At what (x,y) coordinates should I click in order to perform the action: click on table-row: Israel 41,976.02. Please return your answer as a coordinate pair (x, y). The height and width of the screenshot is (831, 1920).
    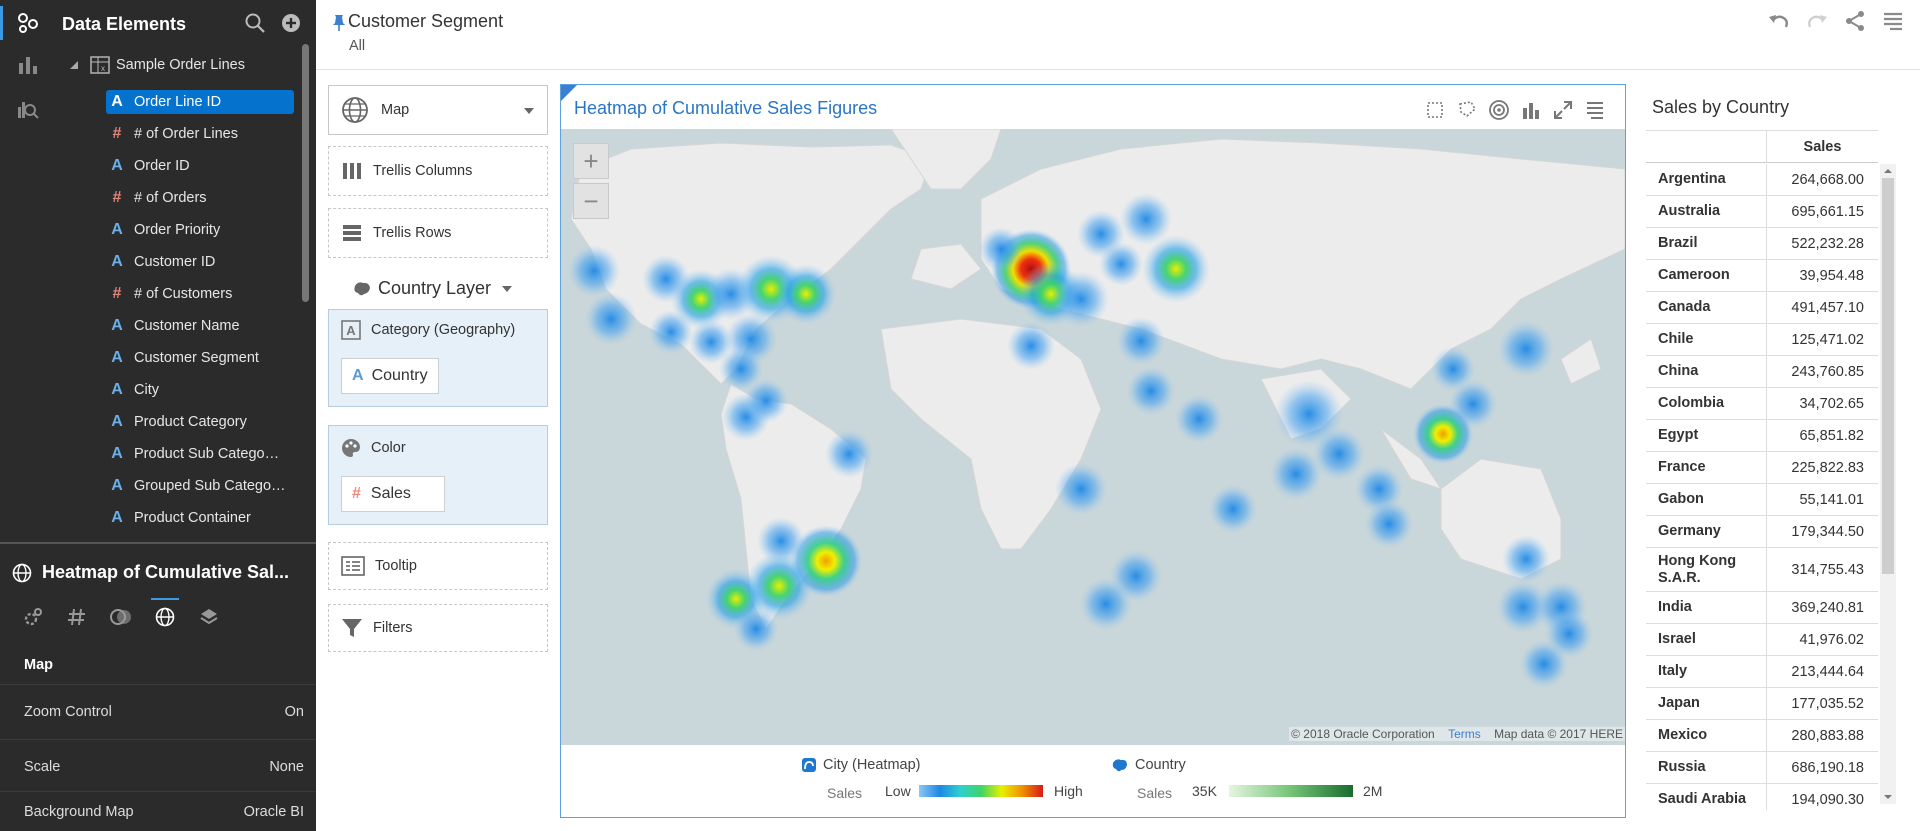
    Looking at the image, I should click on (1762, 640).